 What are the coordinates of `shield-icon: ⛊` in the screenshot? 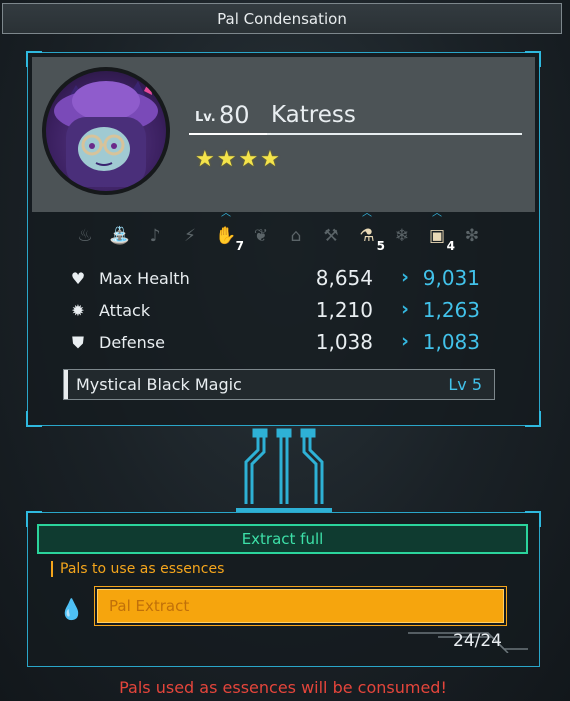 It's located at (77, 342).